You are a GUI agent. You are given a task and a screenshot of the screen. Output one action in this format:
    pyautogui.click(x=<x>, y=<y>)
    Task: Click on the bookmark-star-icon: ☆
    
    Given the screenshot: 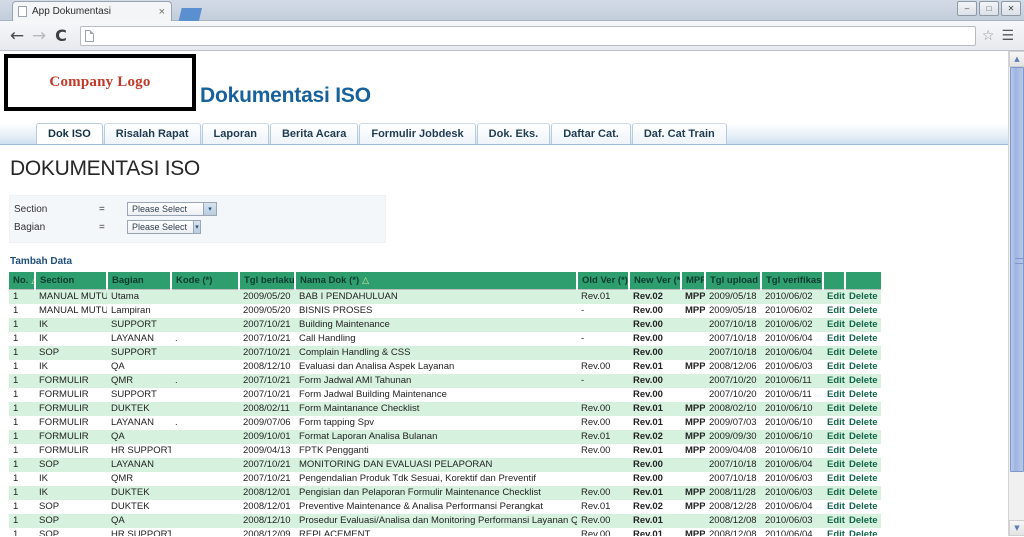 What is the action you would take?
    pyautogui.click(x=988, y=36)
    